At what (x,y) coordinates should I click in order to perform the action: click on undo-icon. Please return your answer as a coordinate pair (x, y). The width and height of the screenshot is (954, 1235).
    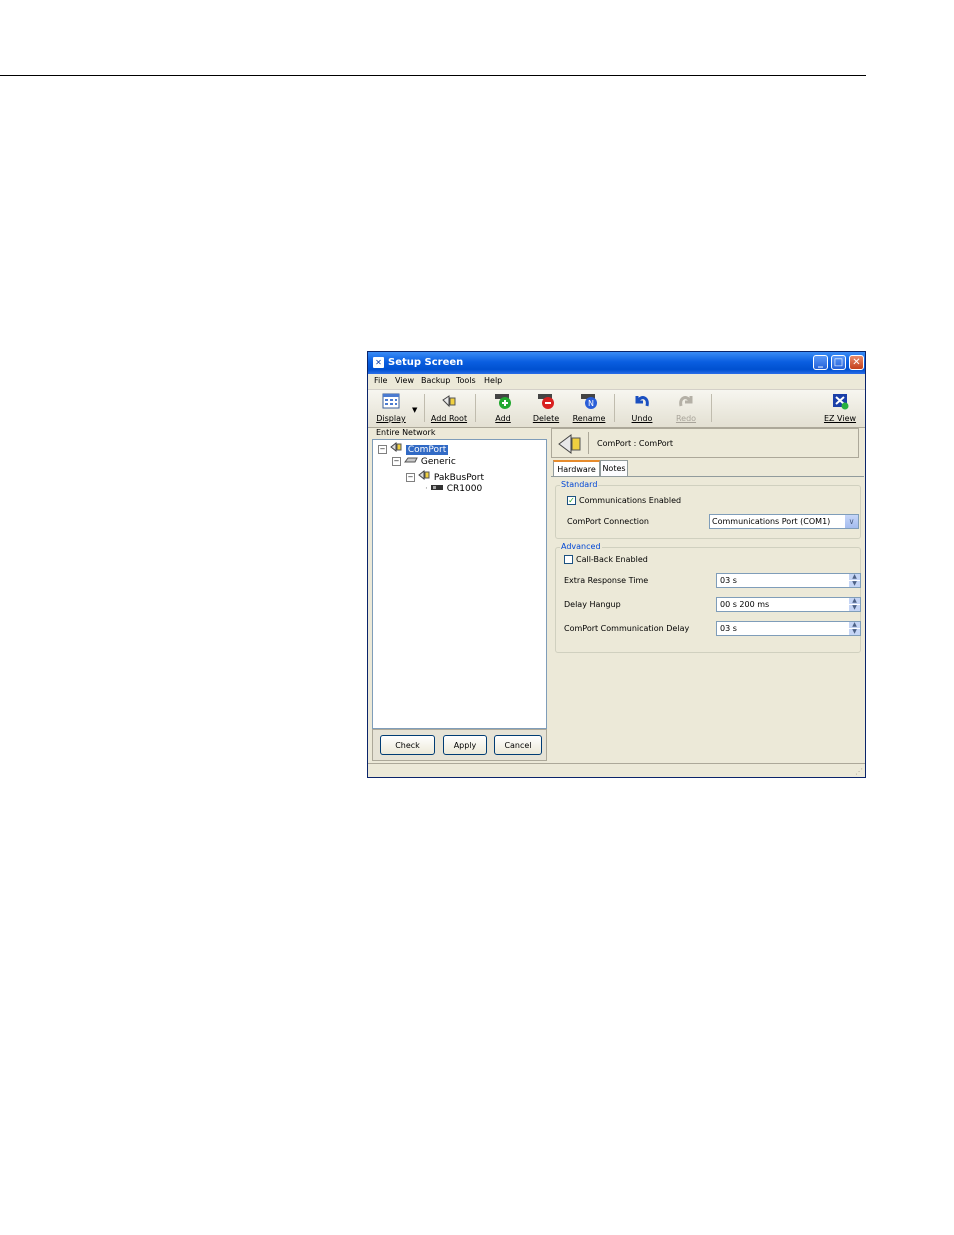
    Looking at the image, I should click on (642, 401).